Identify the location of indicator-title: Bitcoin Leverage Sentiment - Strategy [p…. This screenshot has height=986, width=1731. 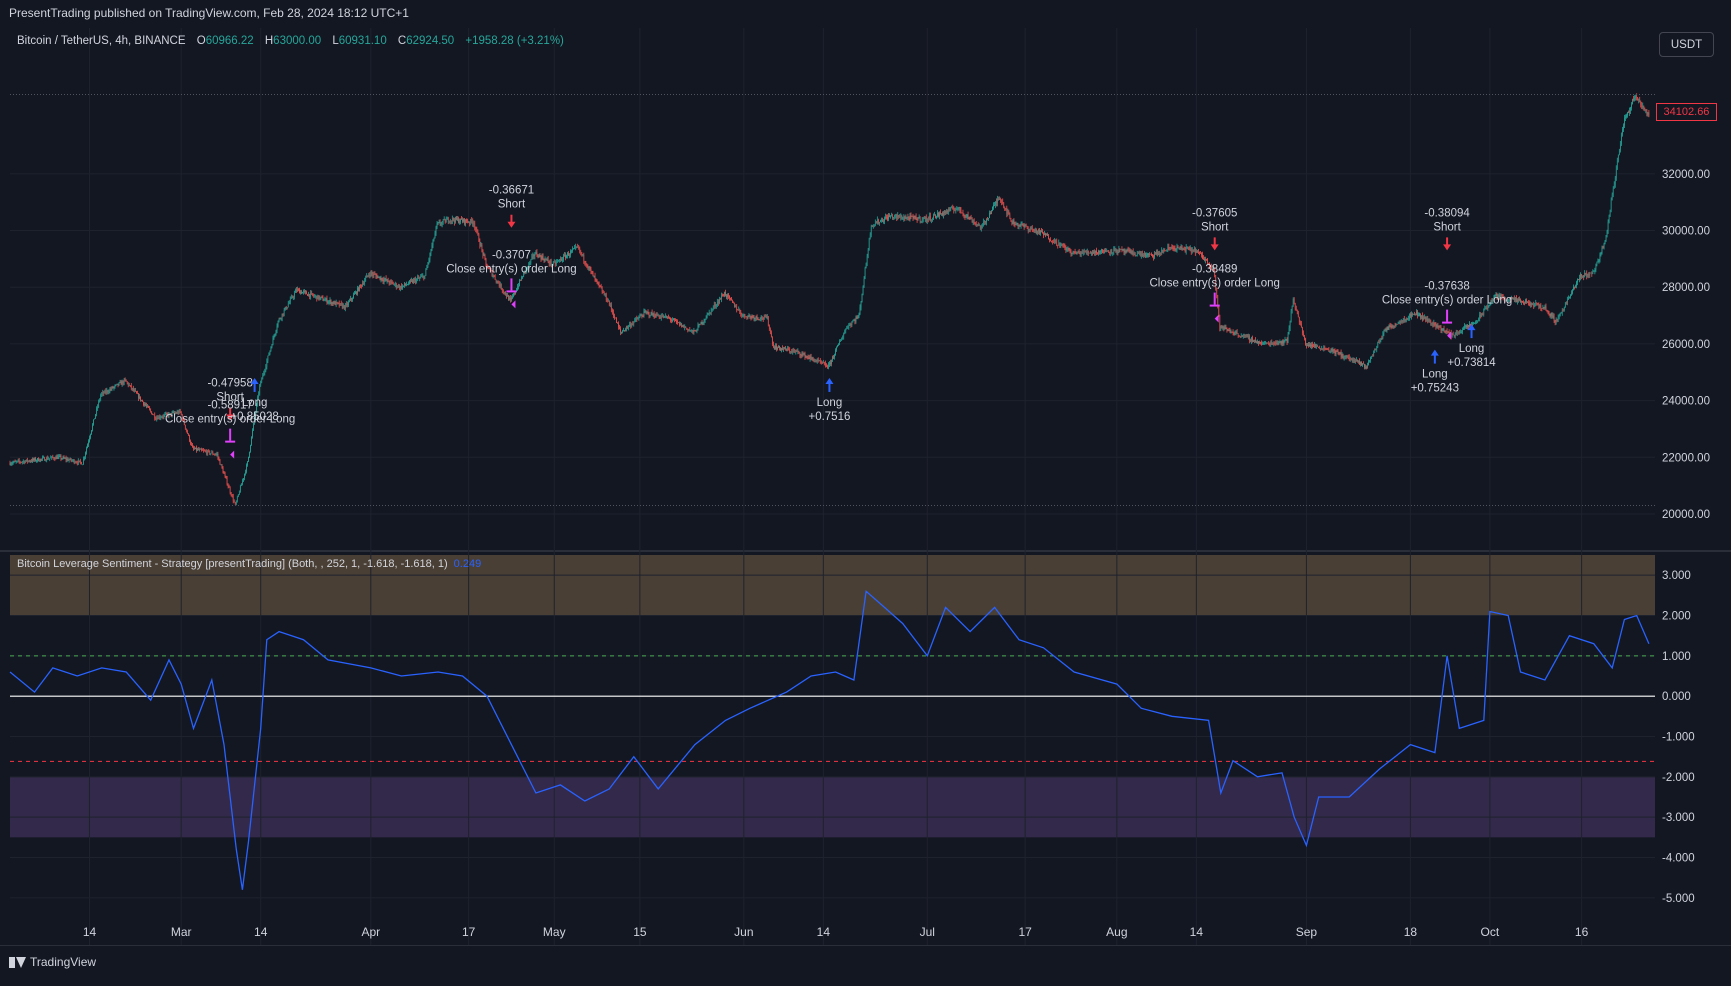
(232, 564).